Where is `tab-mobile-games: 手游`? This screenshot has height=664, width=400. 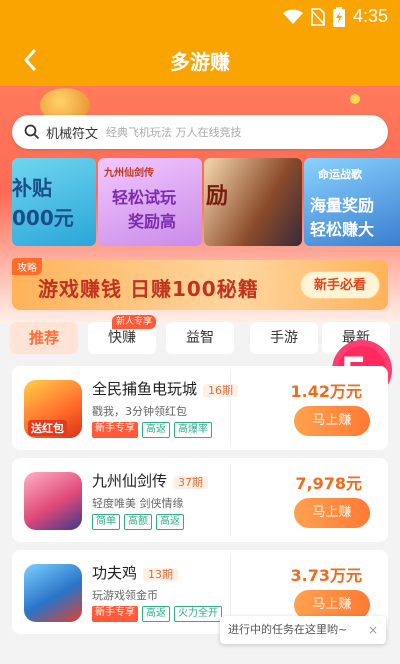 tab-mobile-games: 手游 is located at coordinates (284, 338).